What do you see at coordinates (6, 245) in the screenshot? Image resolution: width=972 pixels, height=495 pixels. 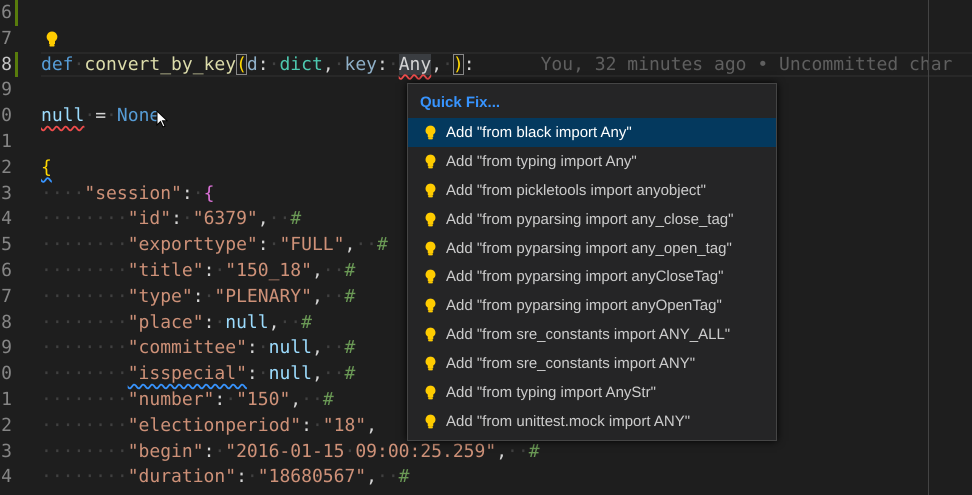 I see `line-number: 5` at bounding box center [6, 245].